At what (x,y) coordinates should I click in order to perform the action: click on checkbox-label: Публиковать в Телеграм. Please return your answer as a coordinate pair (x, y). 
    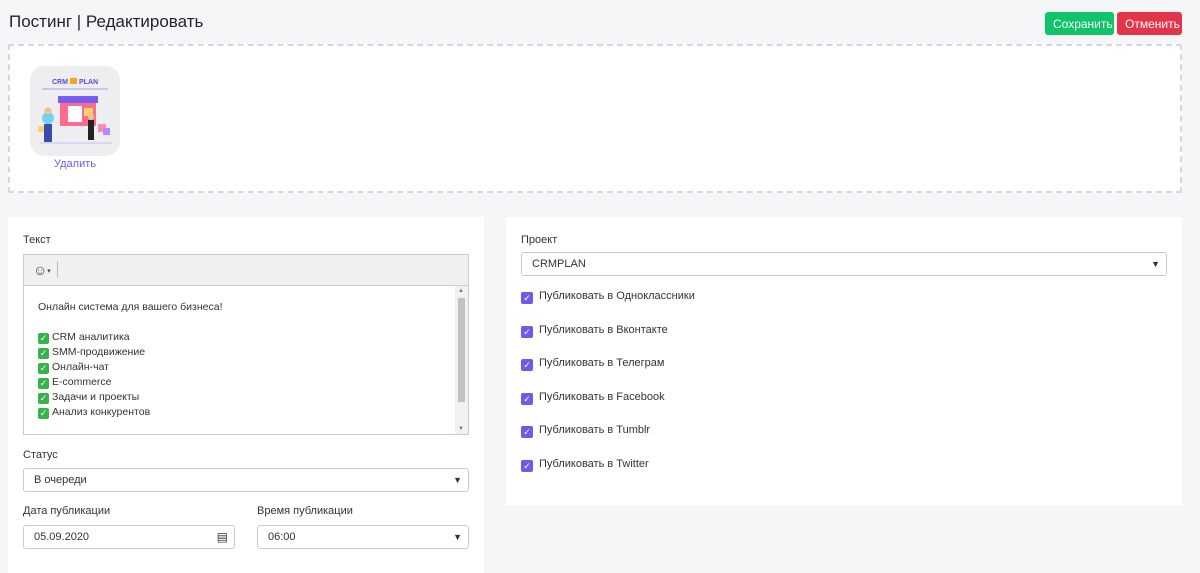
    Looking at the image, I should click on (602, 363).